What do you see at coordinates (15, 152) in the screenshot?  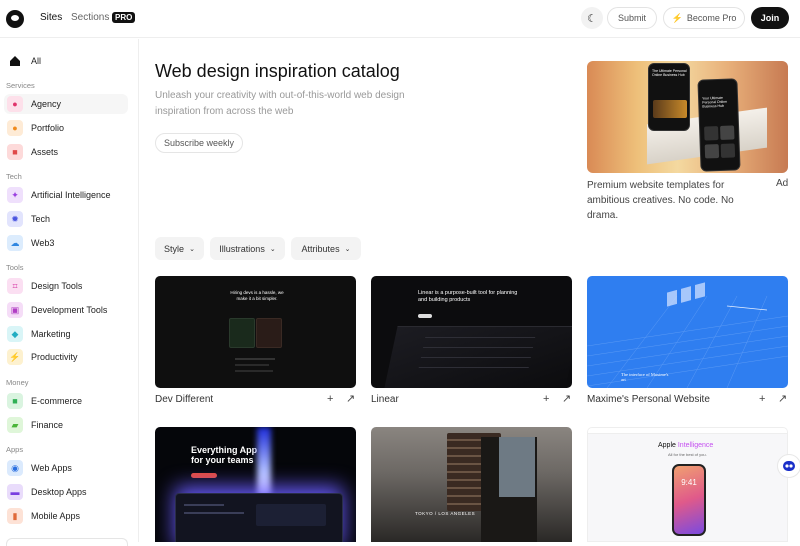 I see `box-icon: ■` at bounding box center [15, 152].